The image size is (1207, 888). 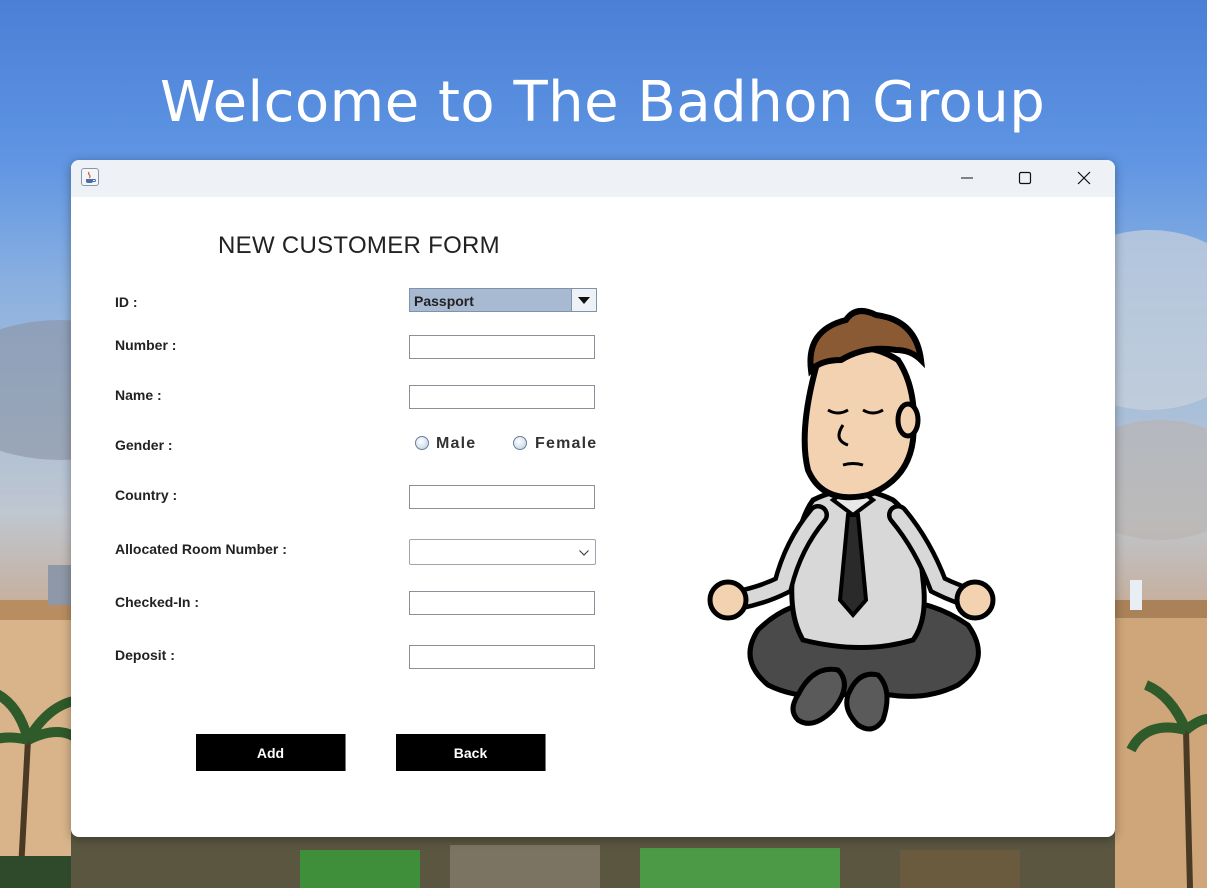 What do you see at coordinates (502, 657) in the screenshot?
I see `deposit-field` at bounding box center [502, 657].